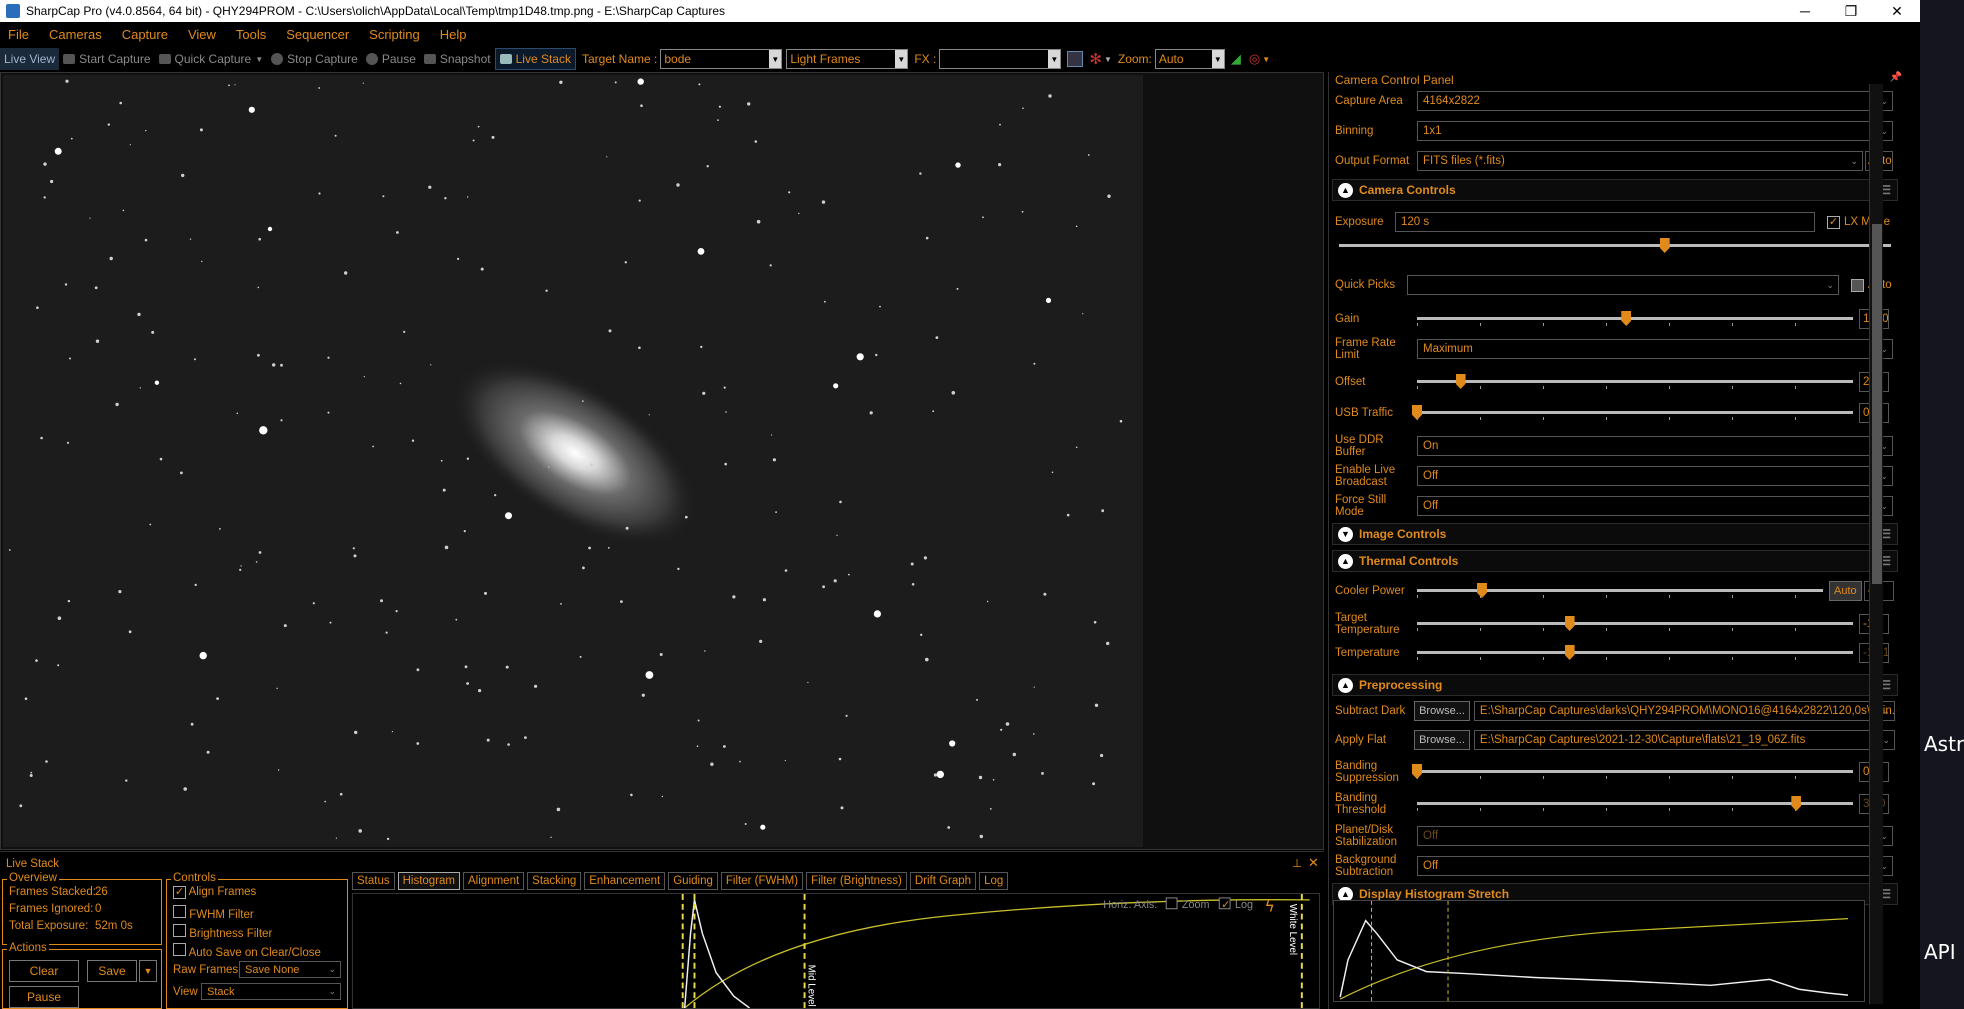 The width and height of the screenshot is (1964, 1009). Describe the element at coordinates (1944, 744) in the screenshot. I see `desktop-icon-label: Astr` at that location.